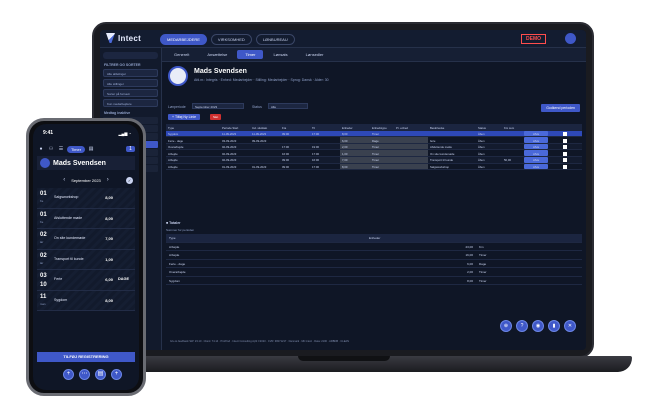  What do you see at coordinates (86, 239) in the screenshot?
I see `phone-entry: 02 lør On site kundemøde 7,00` at bounding box center [86, 239].